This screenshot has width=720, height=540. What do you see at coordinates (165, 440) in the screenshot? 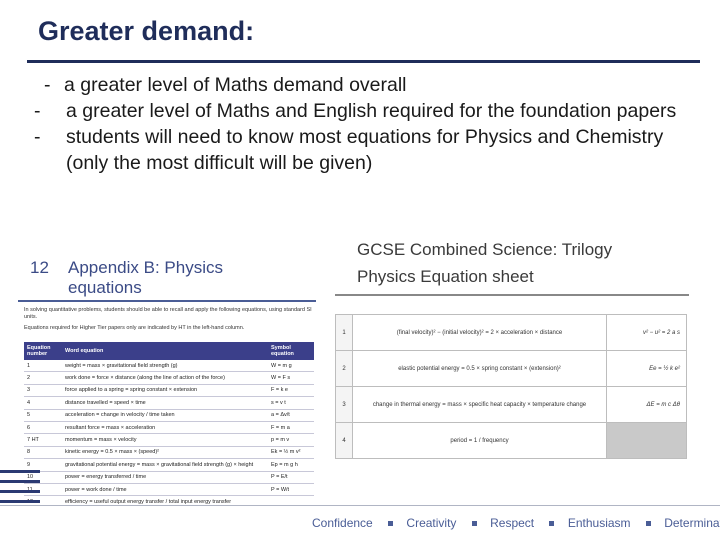
I see `word-equation: momentum = mass × velocity` at bounding box center [165, 440].